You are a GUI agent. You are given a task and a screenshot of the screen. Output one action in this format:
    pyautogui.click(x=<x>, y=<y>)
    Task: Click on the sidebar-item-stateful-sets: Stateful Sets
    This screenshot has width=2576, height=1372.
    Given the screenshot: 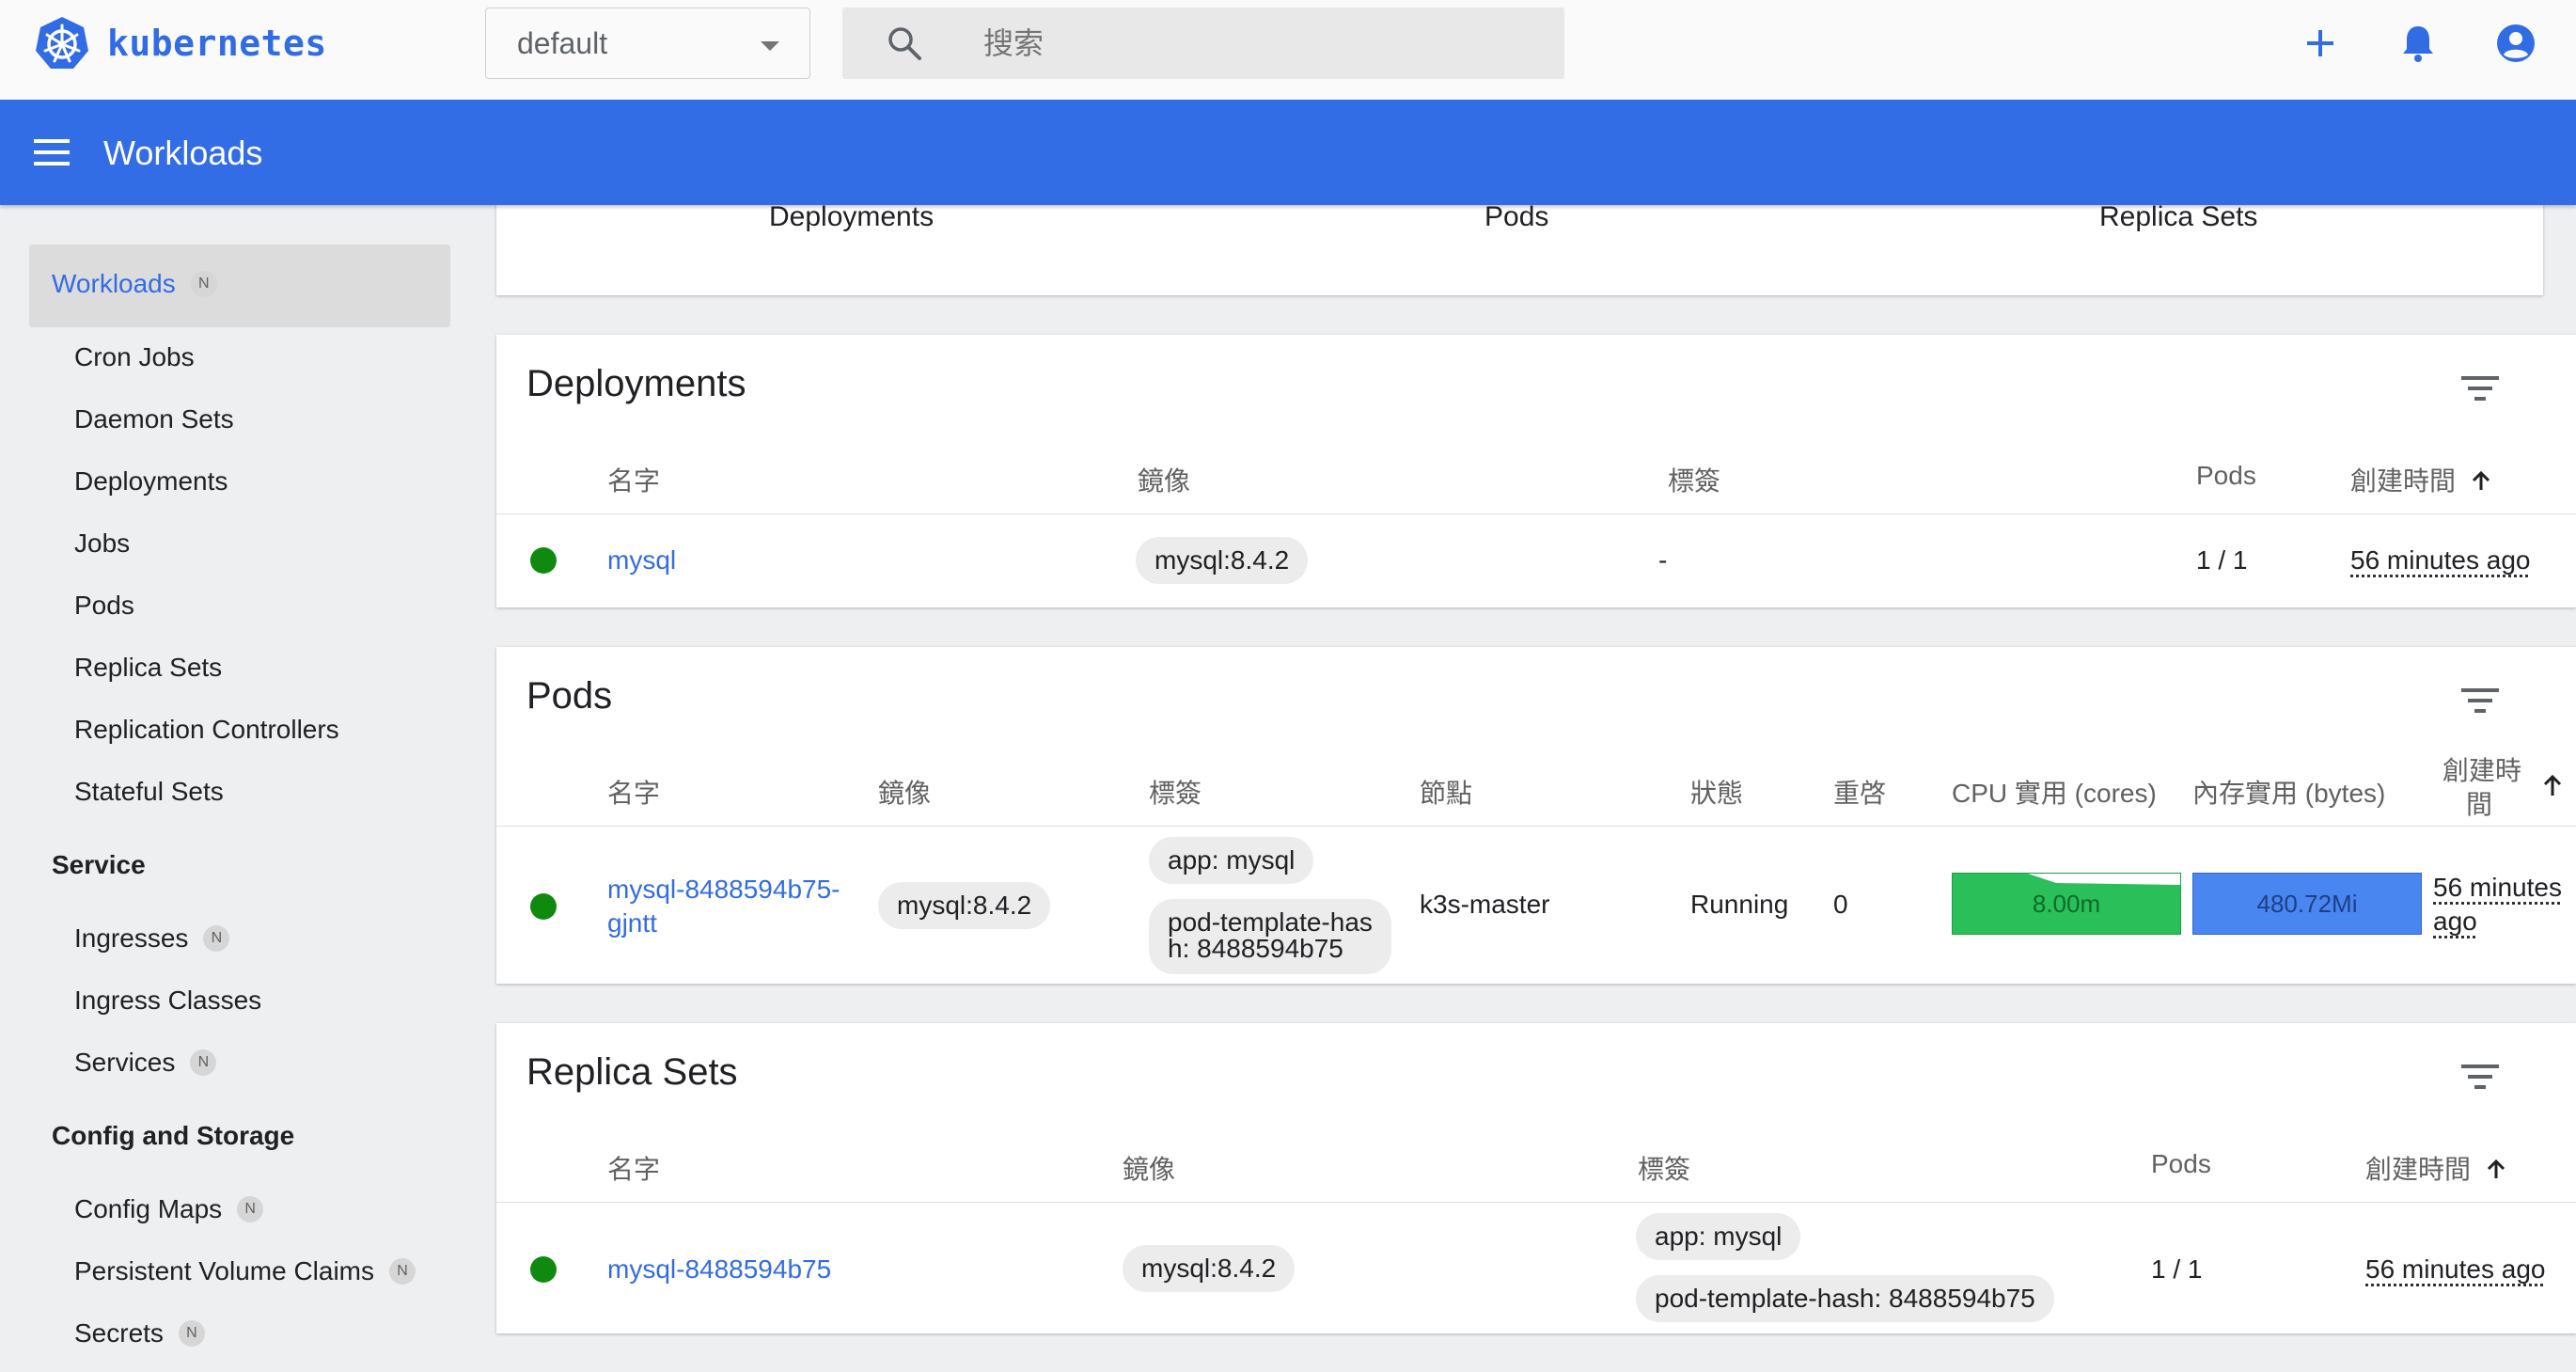 What is the action you would take?
    pyautogui.click(x=149, y=792)
    